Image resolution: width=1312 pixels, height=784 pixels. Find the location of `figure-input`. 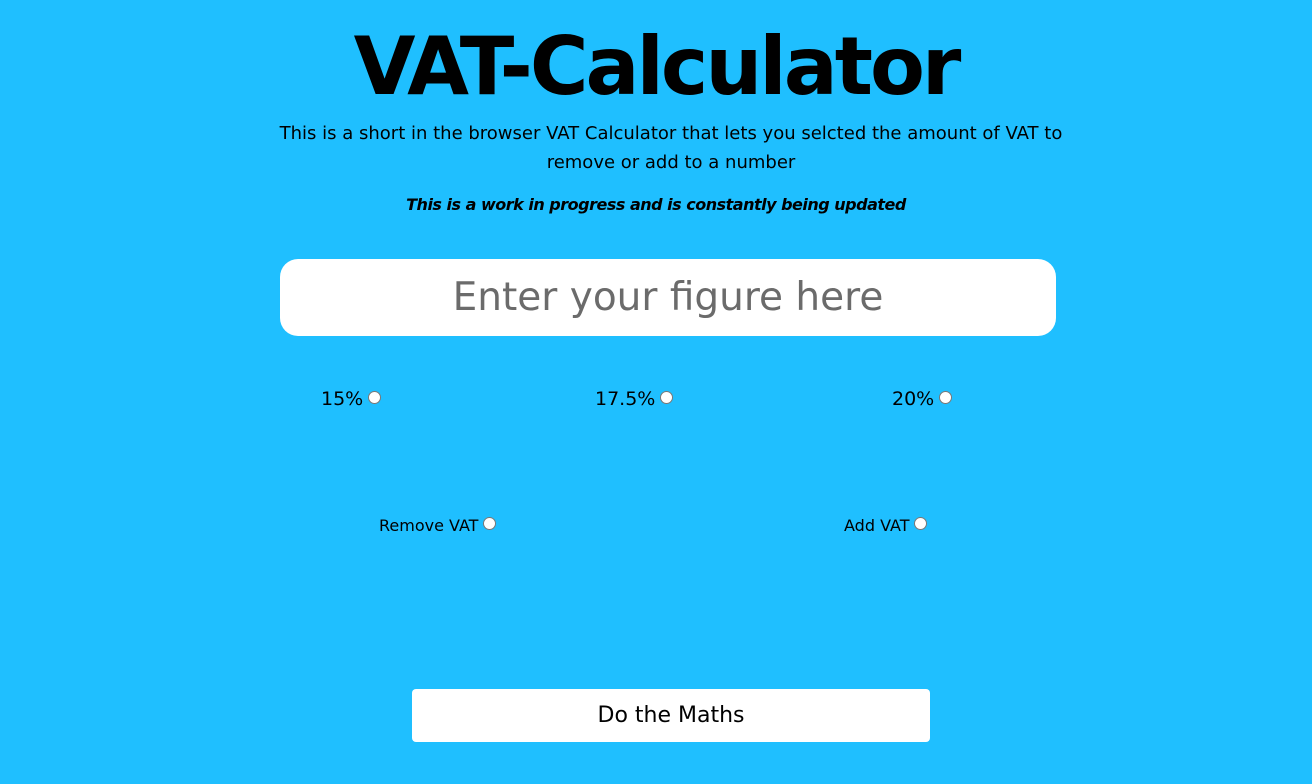

figure-input is located at coordinates (668, 297).